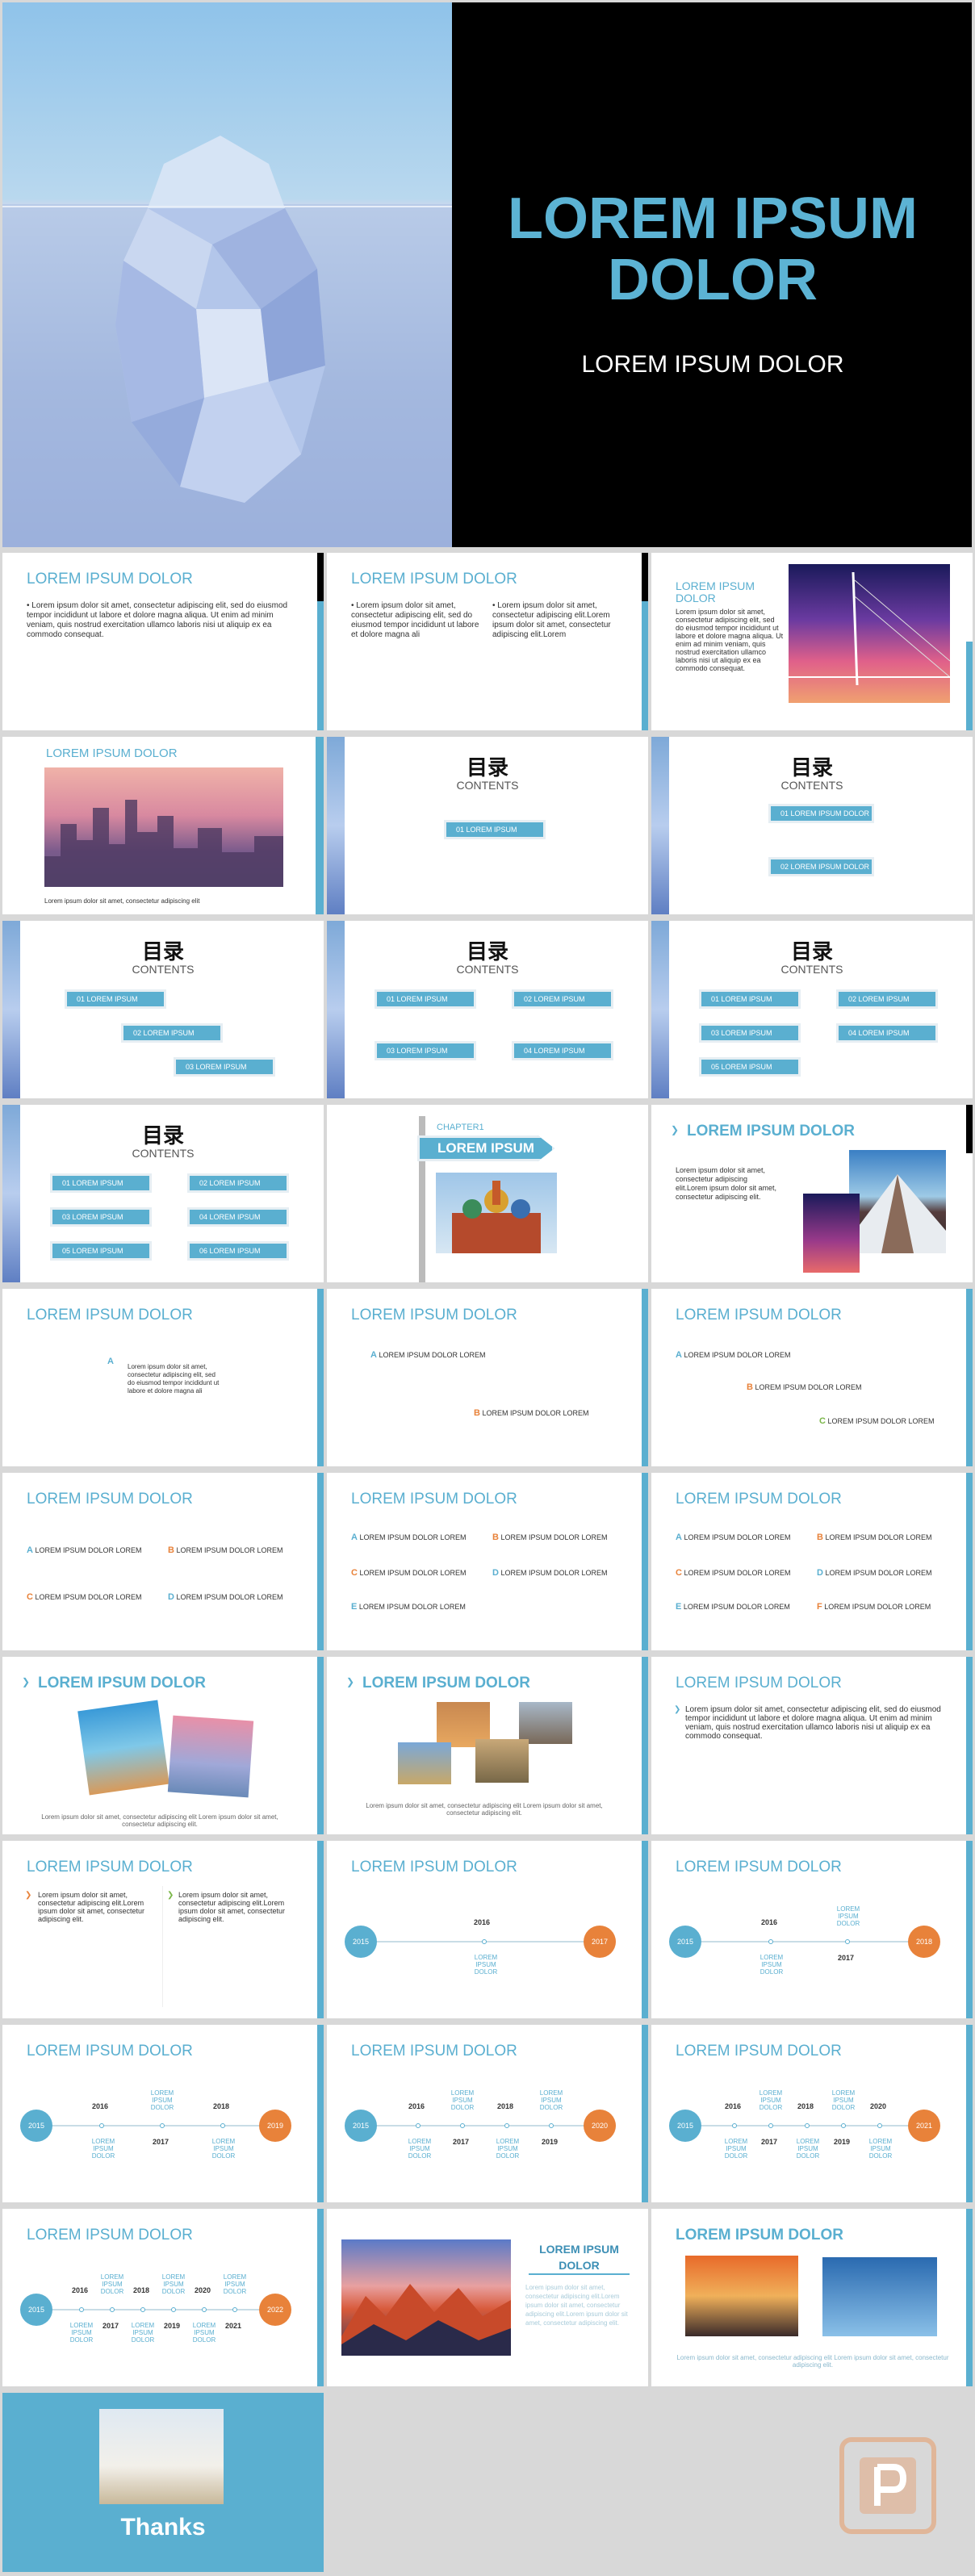  What do you see at coordinates (679, 1607) in the screenshot?
I see `letter-e: E` at bounding box center [679, 1607].